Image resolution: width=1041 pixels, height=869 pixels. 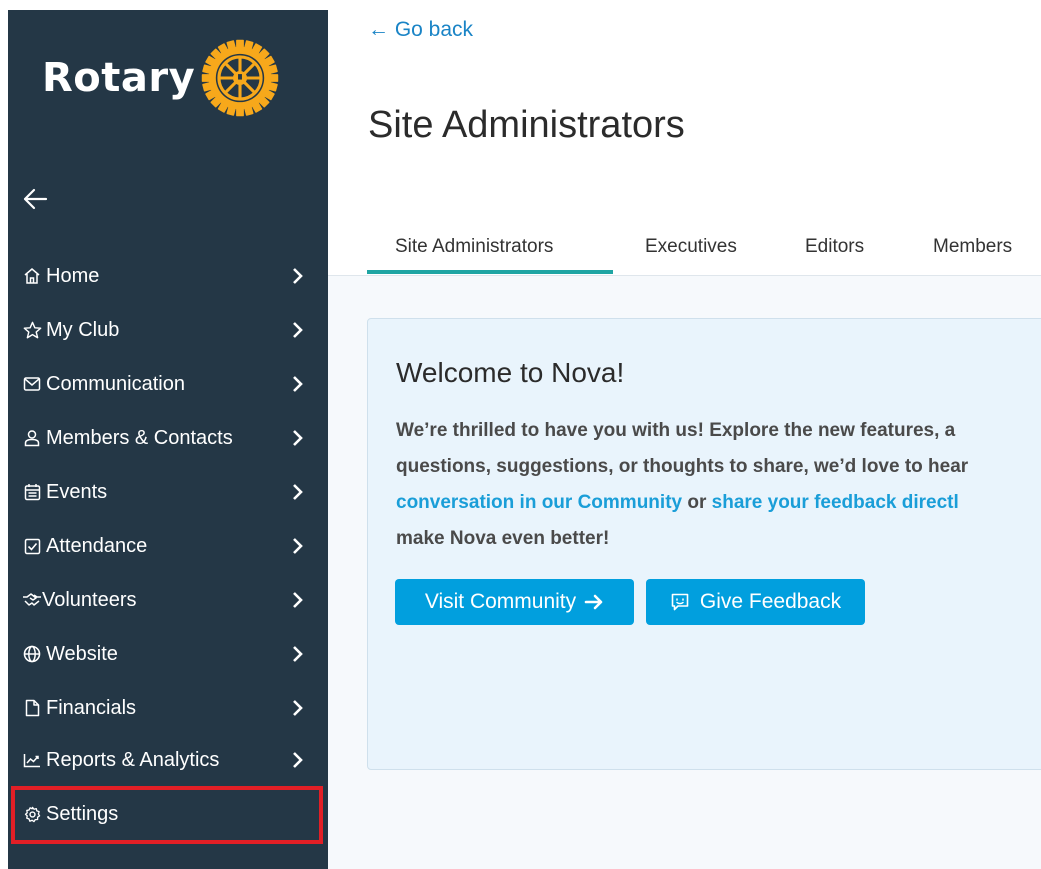 What do you see at coordinates (168, 708) in the screenshot?
I see `sidebar-item-financials: Financials` at bounding box center [168, 708].